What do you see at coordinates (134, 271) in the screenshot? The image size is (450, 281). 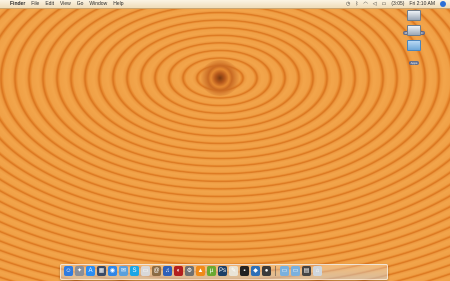 I see `skype-icon: S` at bounding box center [134, 271].